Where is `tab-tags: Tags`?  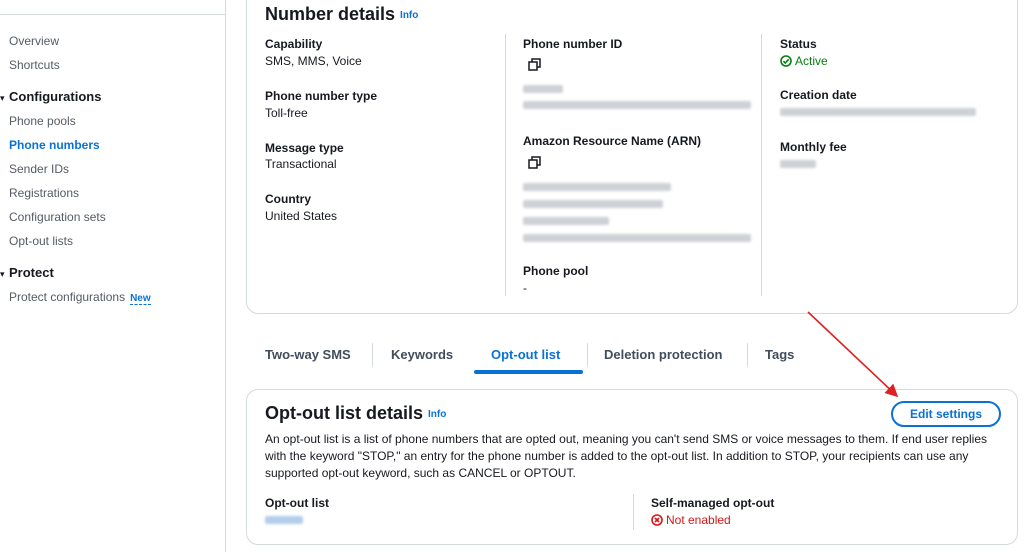 tab-tags: Tags is located at coordinates (779, 354).